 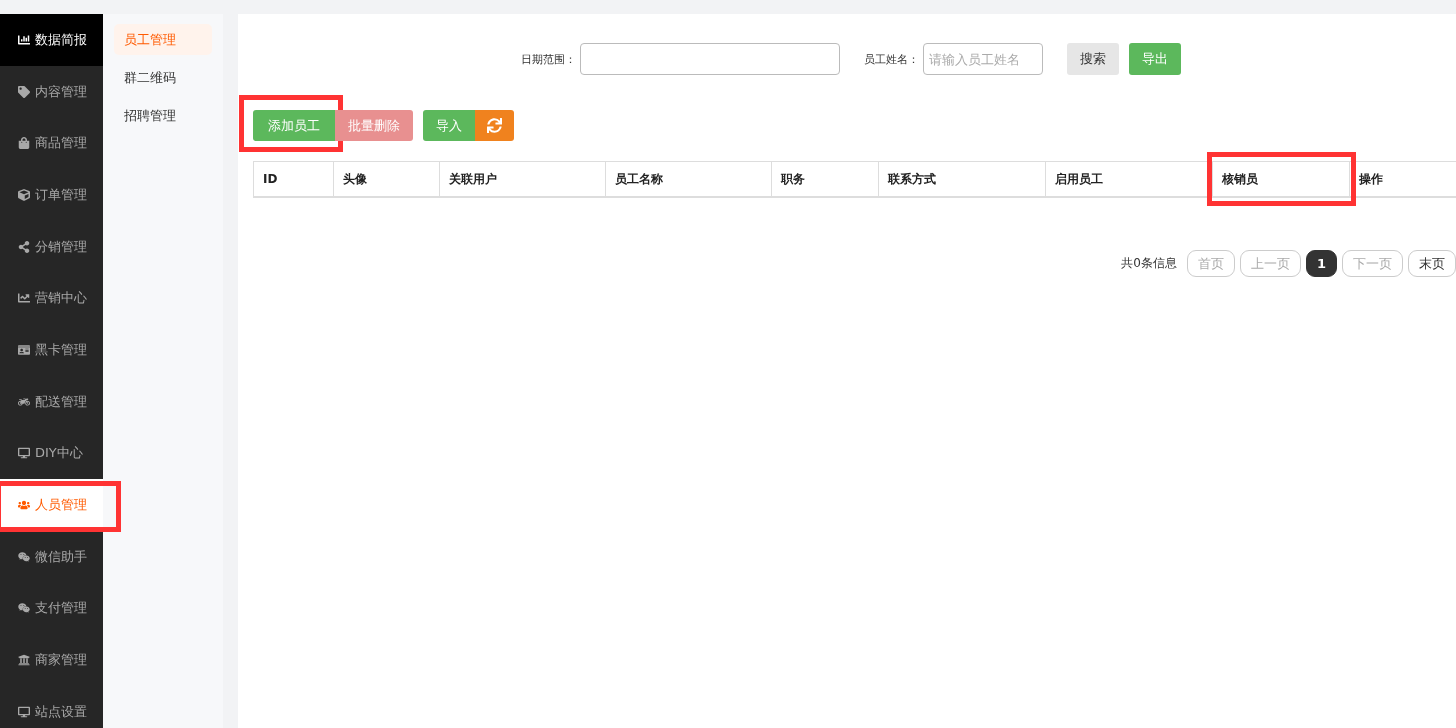 What do you see at coordinates (24, 246) in the screenshot?
I see `share-icon` at bounding box center [24, 246].